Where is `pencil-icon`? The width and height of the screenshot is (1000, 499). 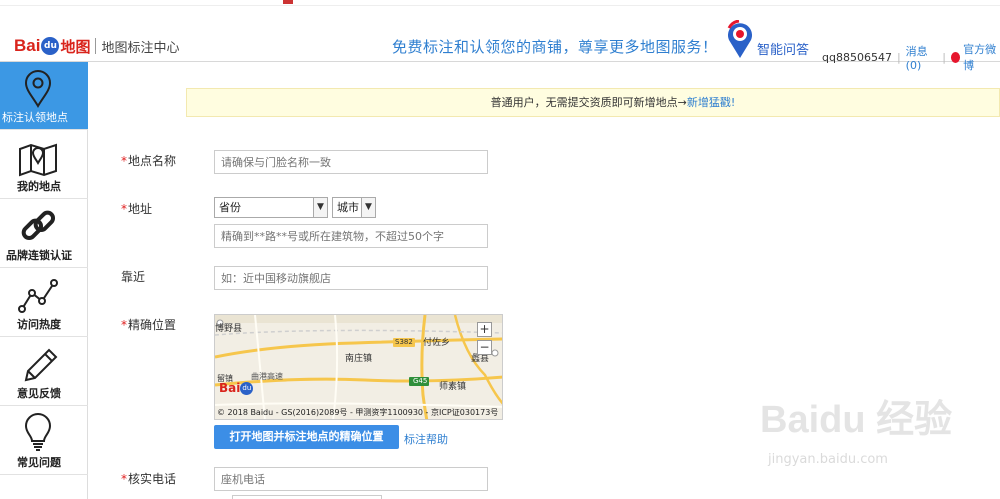 pencil-icon is located at coordinates (41, 365).